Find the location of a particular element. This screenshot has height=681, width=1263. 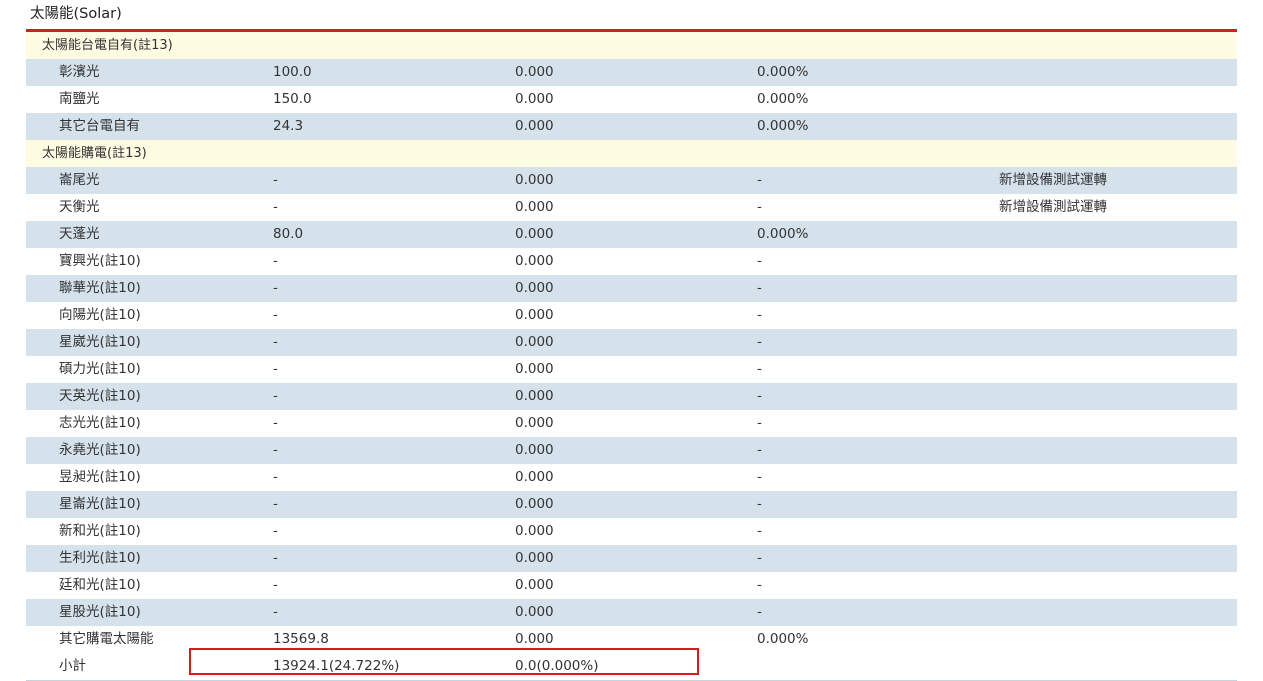

table-row: 寶興光(註10) - 0.000 - is located at coordinates (631, 261).